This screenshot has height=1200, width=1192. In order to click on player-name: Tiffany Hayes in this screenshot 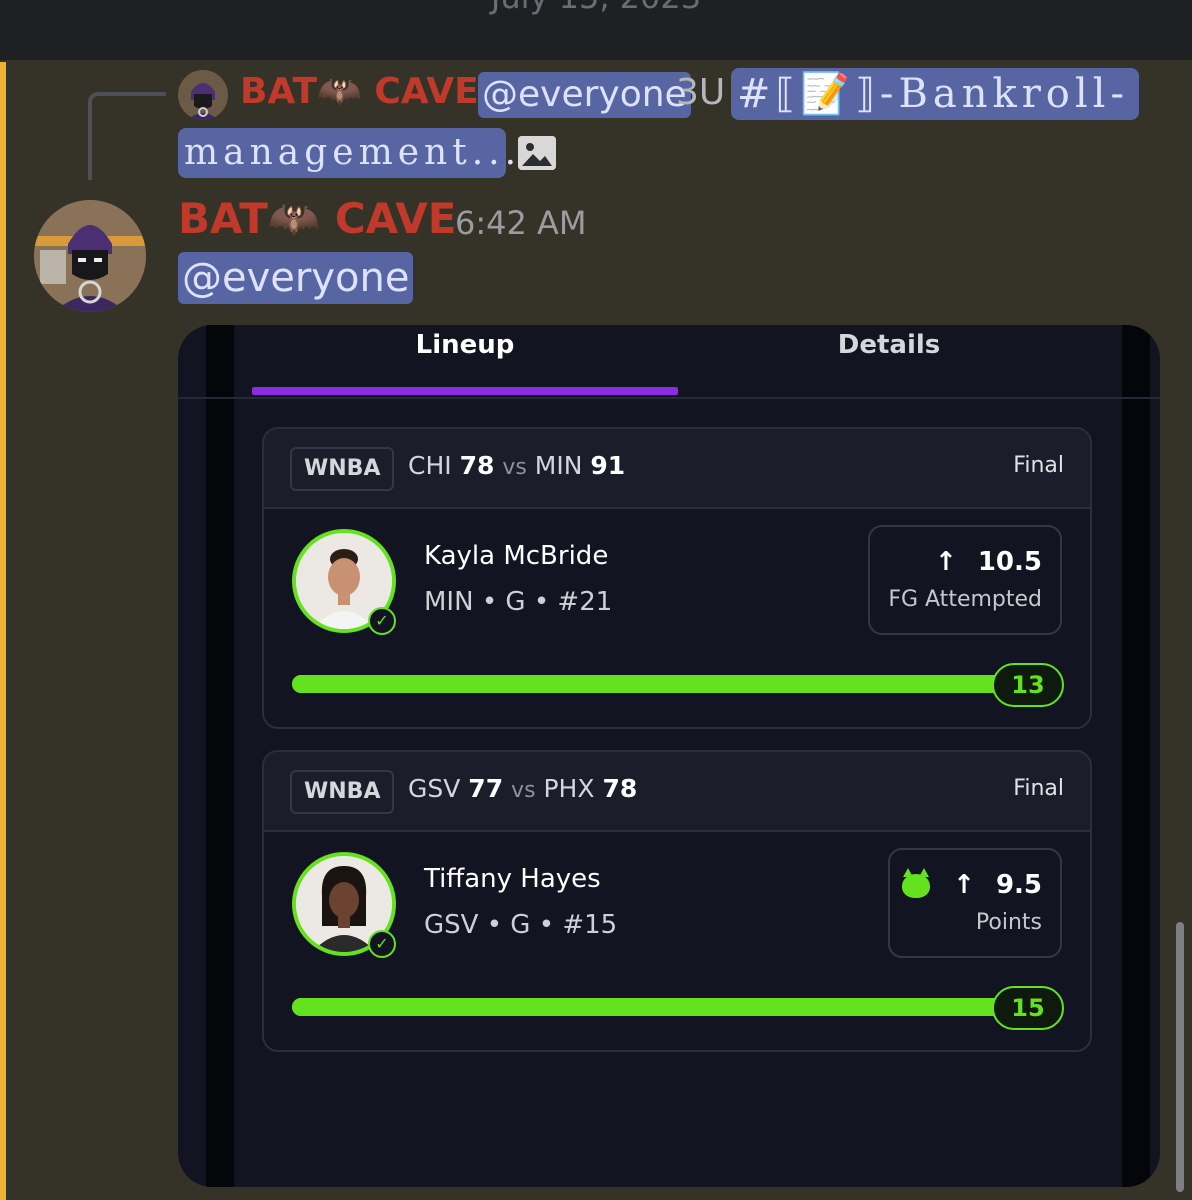, I will do `click(512, 879)`.